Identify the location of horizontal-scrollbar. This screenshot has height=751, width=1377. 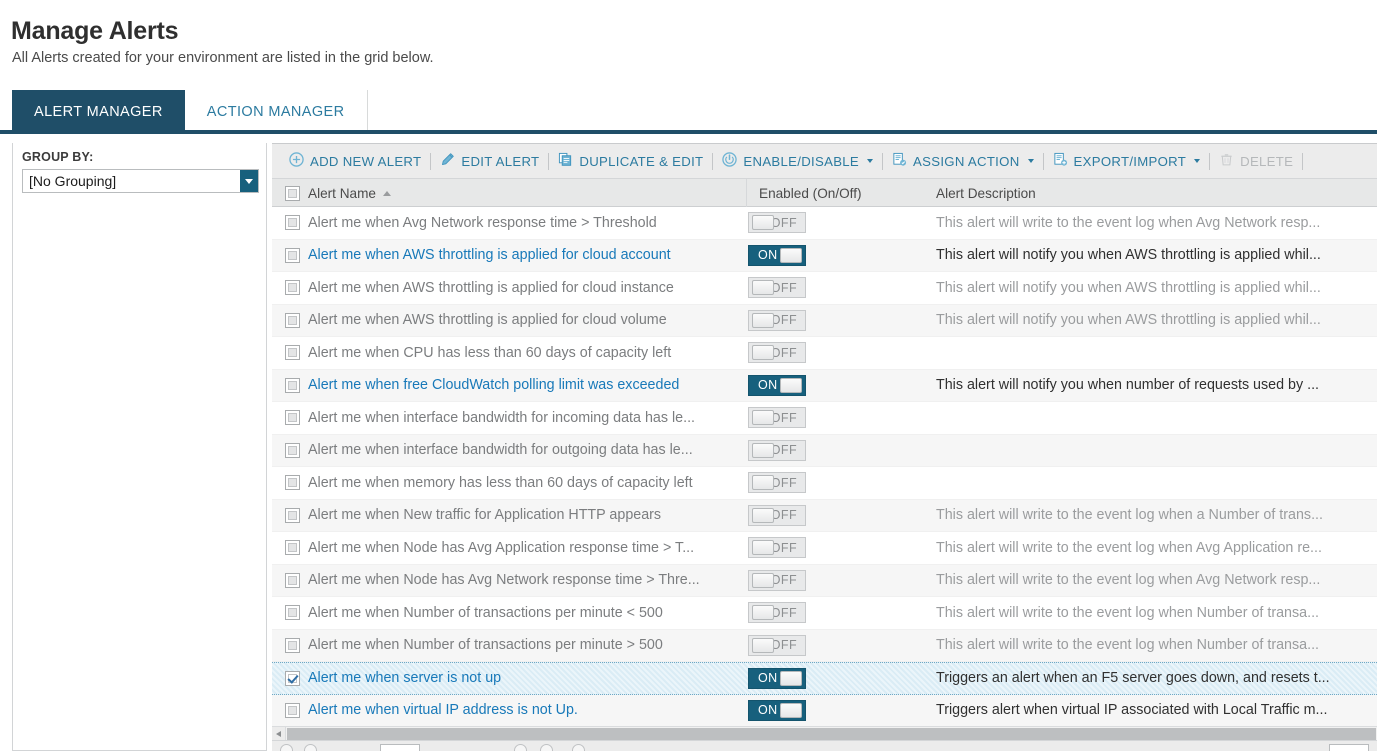
(824, 733).